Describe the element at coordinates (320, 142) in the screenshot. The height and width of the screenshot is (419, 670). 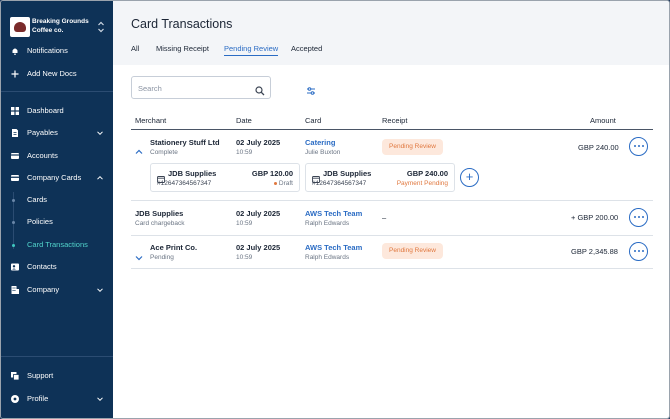
I see `card-name-link: Catering` at that location.